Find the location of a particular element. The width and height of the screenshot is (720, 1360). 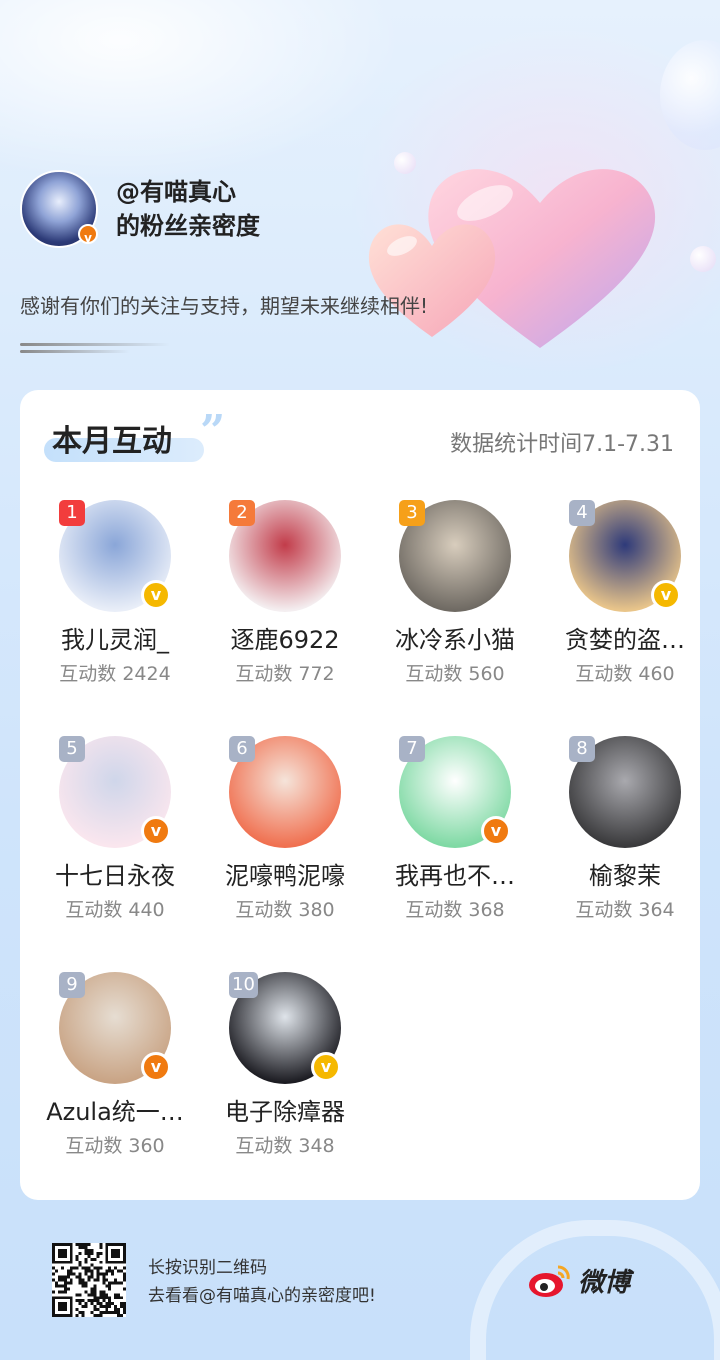

fan-item: 6 泥嚎鸭泥嚎互动数 380 is located at coordinates (285, 829).